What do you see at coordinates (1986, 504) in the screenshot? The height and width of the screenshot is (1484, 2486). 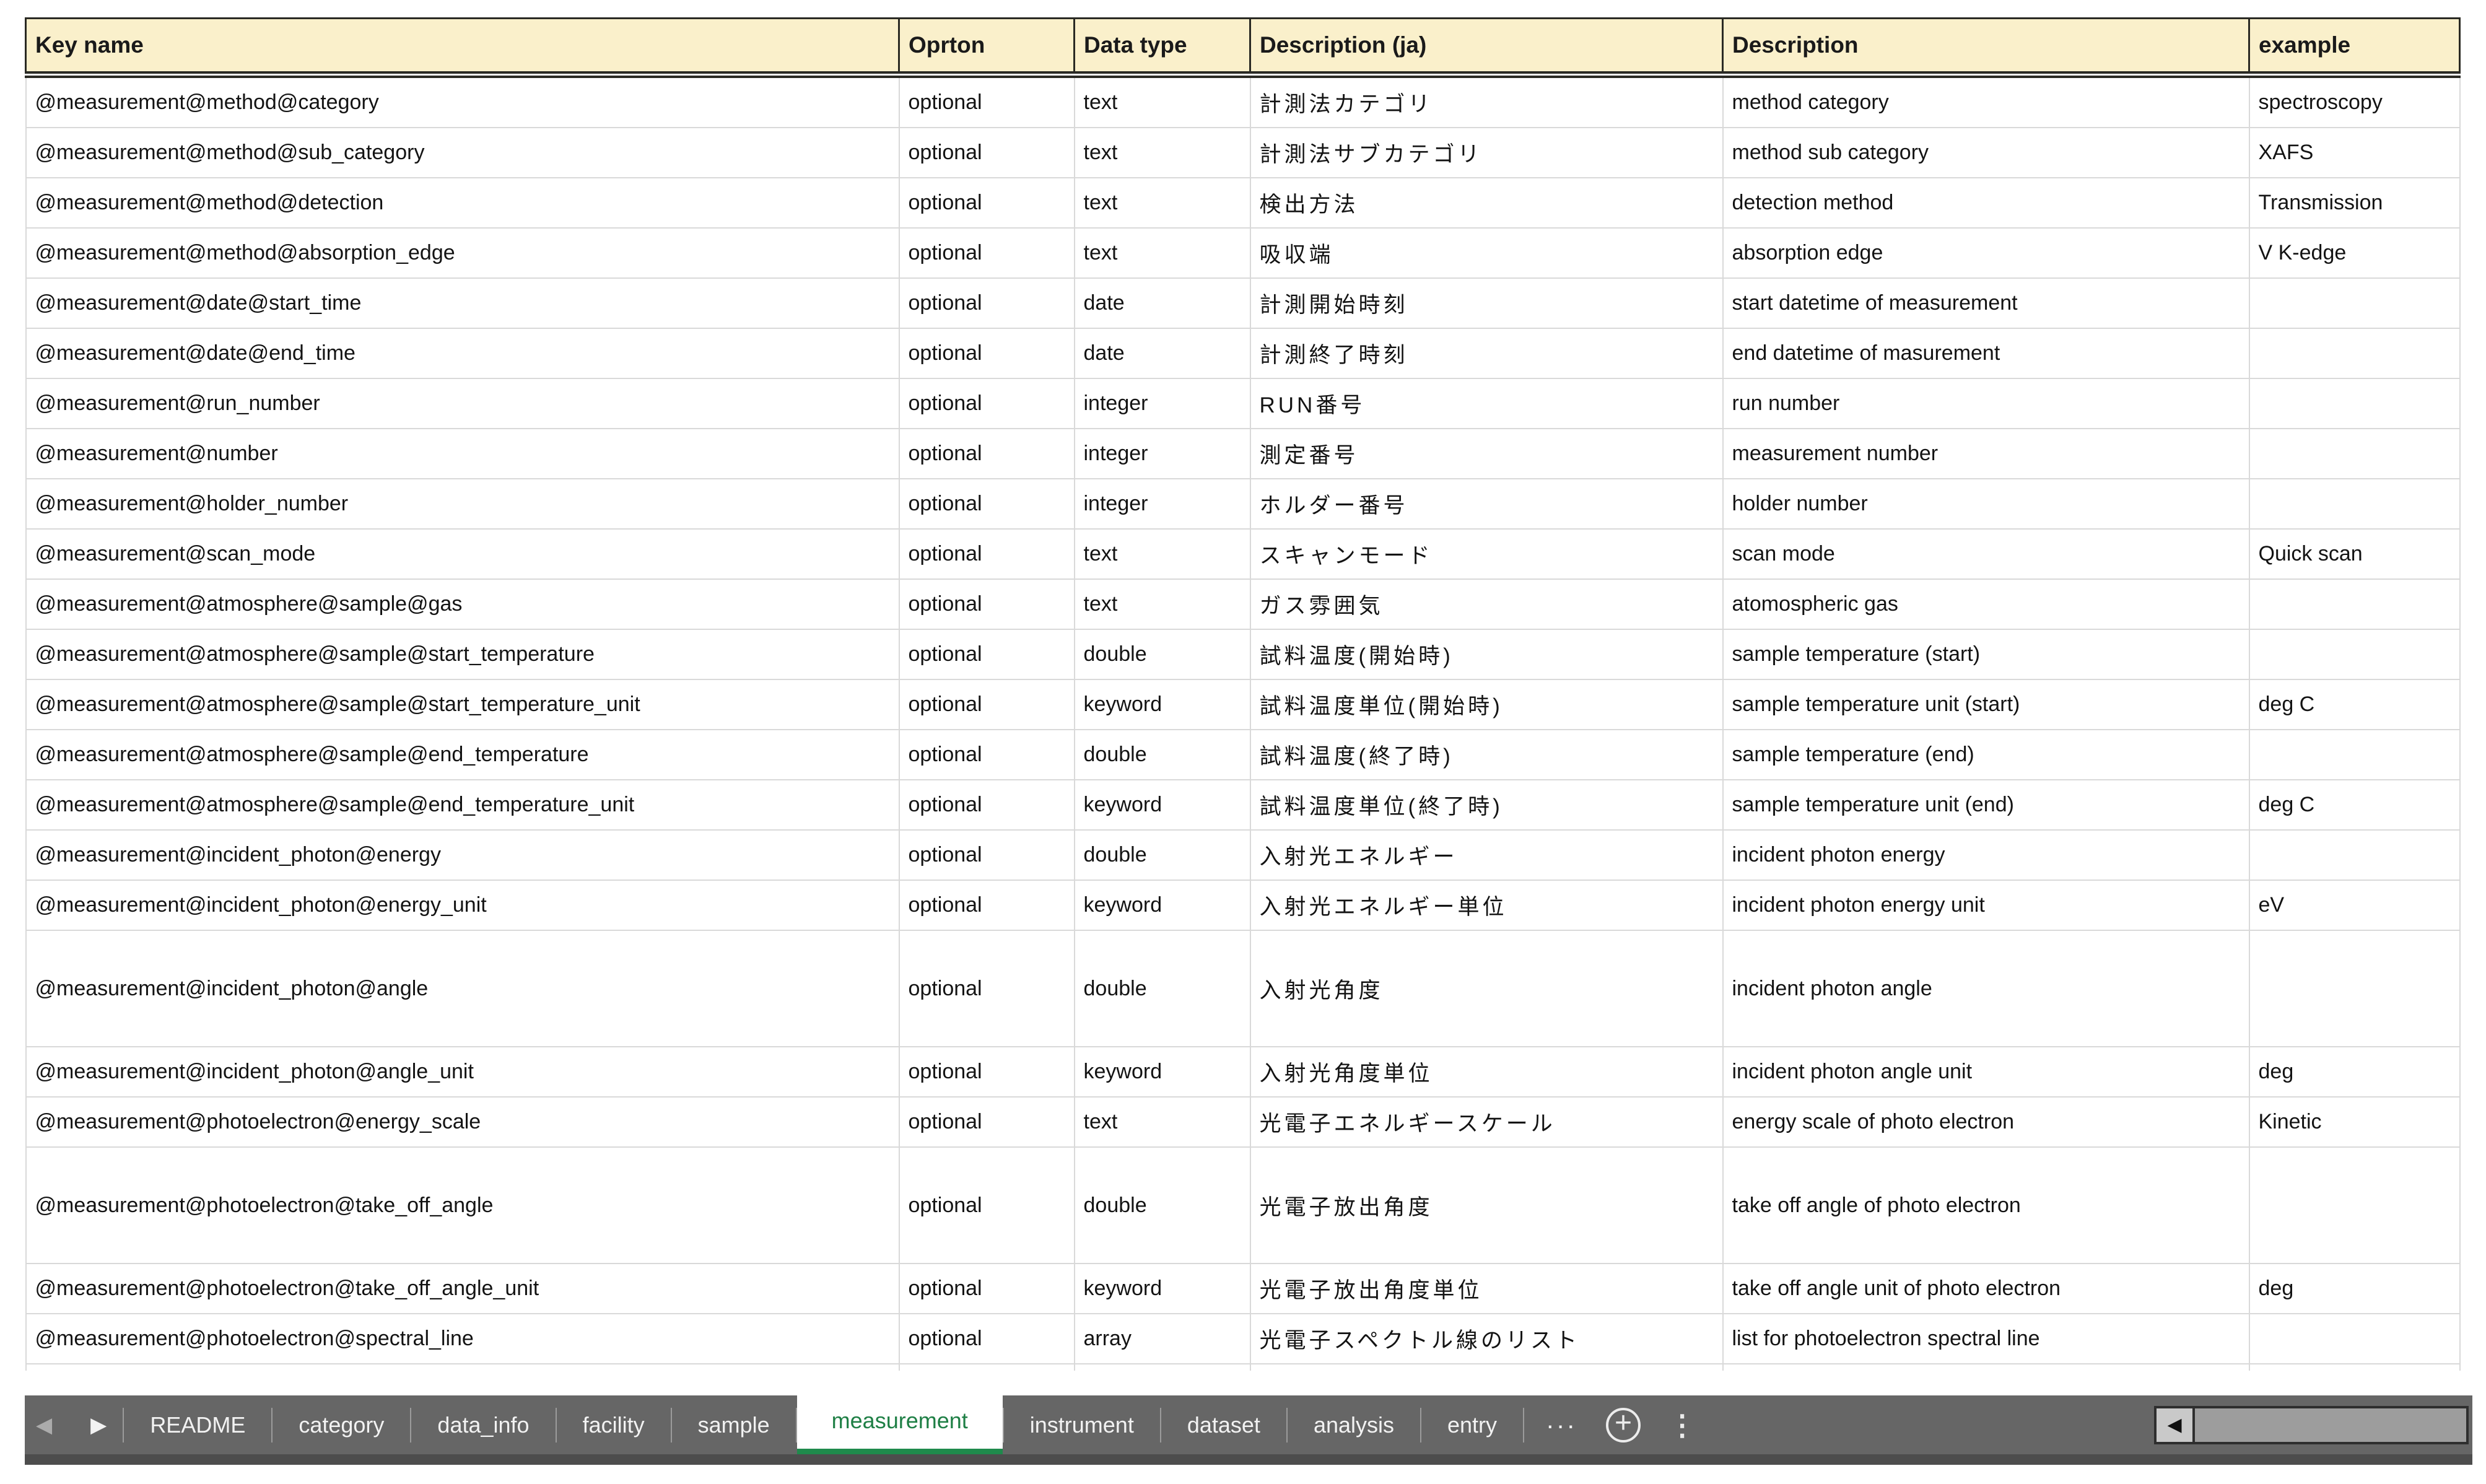 I see `cell-description: holder number` at bounding box center [1986, 504].